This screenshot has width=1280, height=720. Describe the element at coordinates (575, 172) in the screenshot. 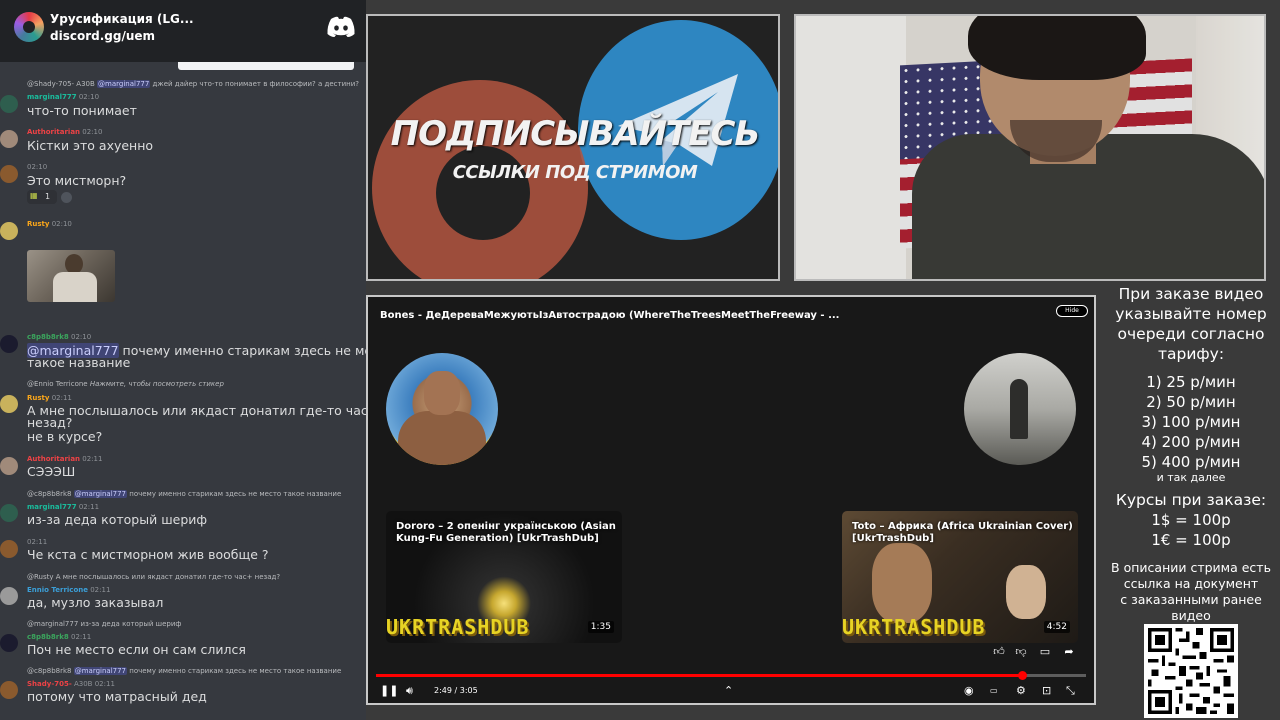

I see `promo-subtitle: ССЫЛКИ ПОД СТРИМОМ` at that location.